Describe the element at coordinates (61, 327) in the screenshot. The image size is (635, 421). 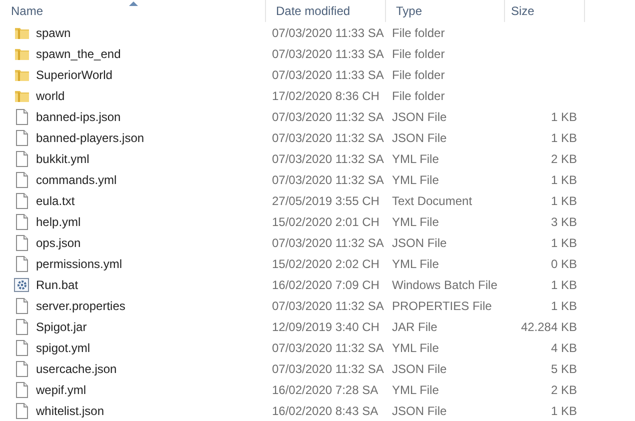
I see `file-name: Spigot.jar` at that location.